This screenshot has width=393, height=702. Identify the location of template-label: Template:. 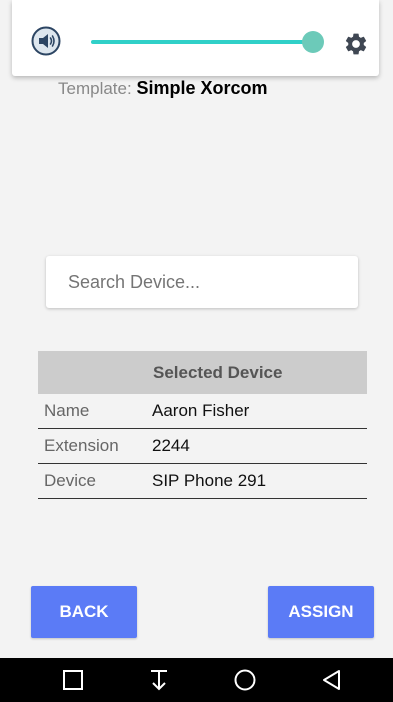
(95, 88).